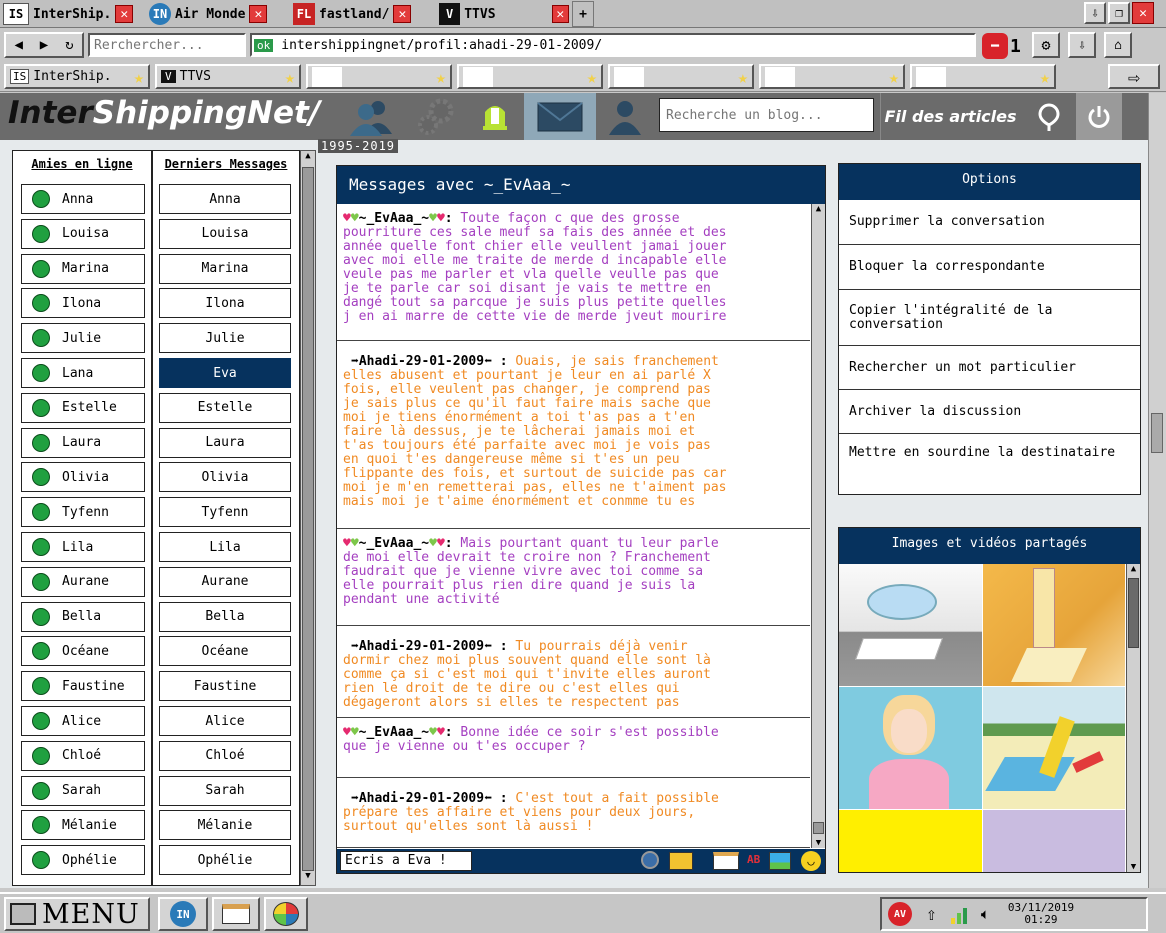 This screenshot has width=1166, height=933. I want to click on network-signal-icon, so click(958, 914).